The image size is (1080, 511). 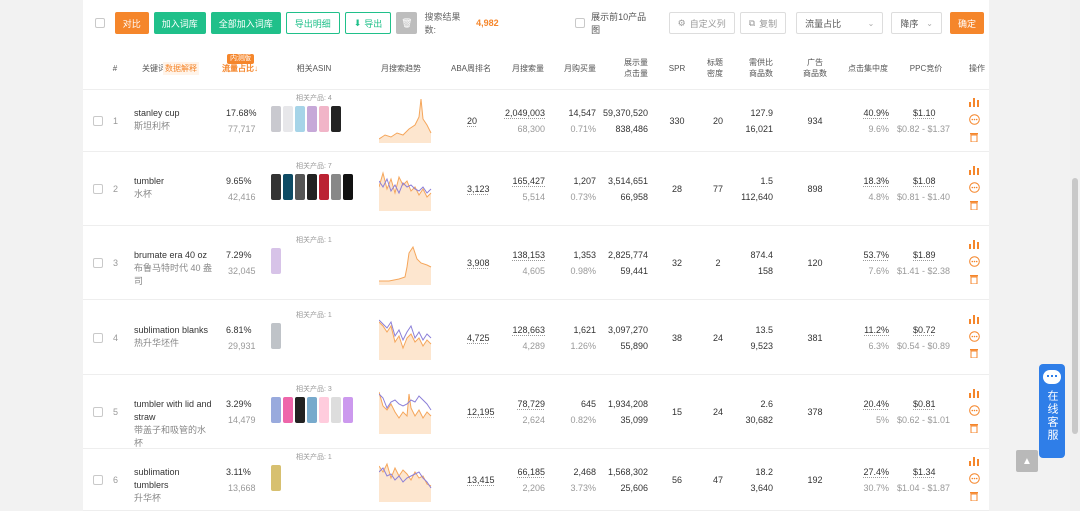 I want to click on col-spr: SPR, so click(x=677, y=68).